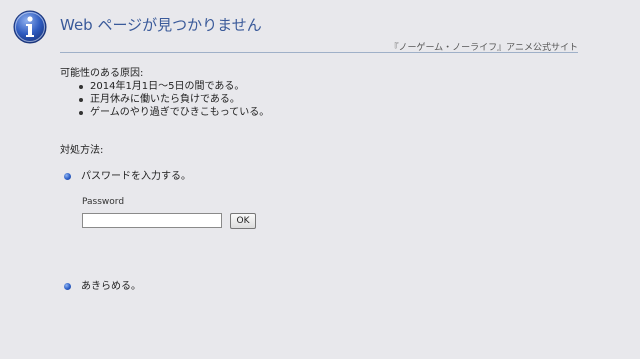 This screenshot has height=359, width=640. I want to click on cause-item: 正月休みに働いたら負けである。, so click(172, 99).